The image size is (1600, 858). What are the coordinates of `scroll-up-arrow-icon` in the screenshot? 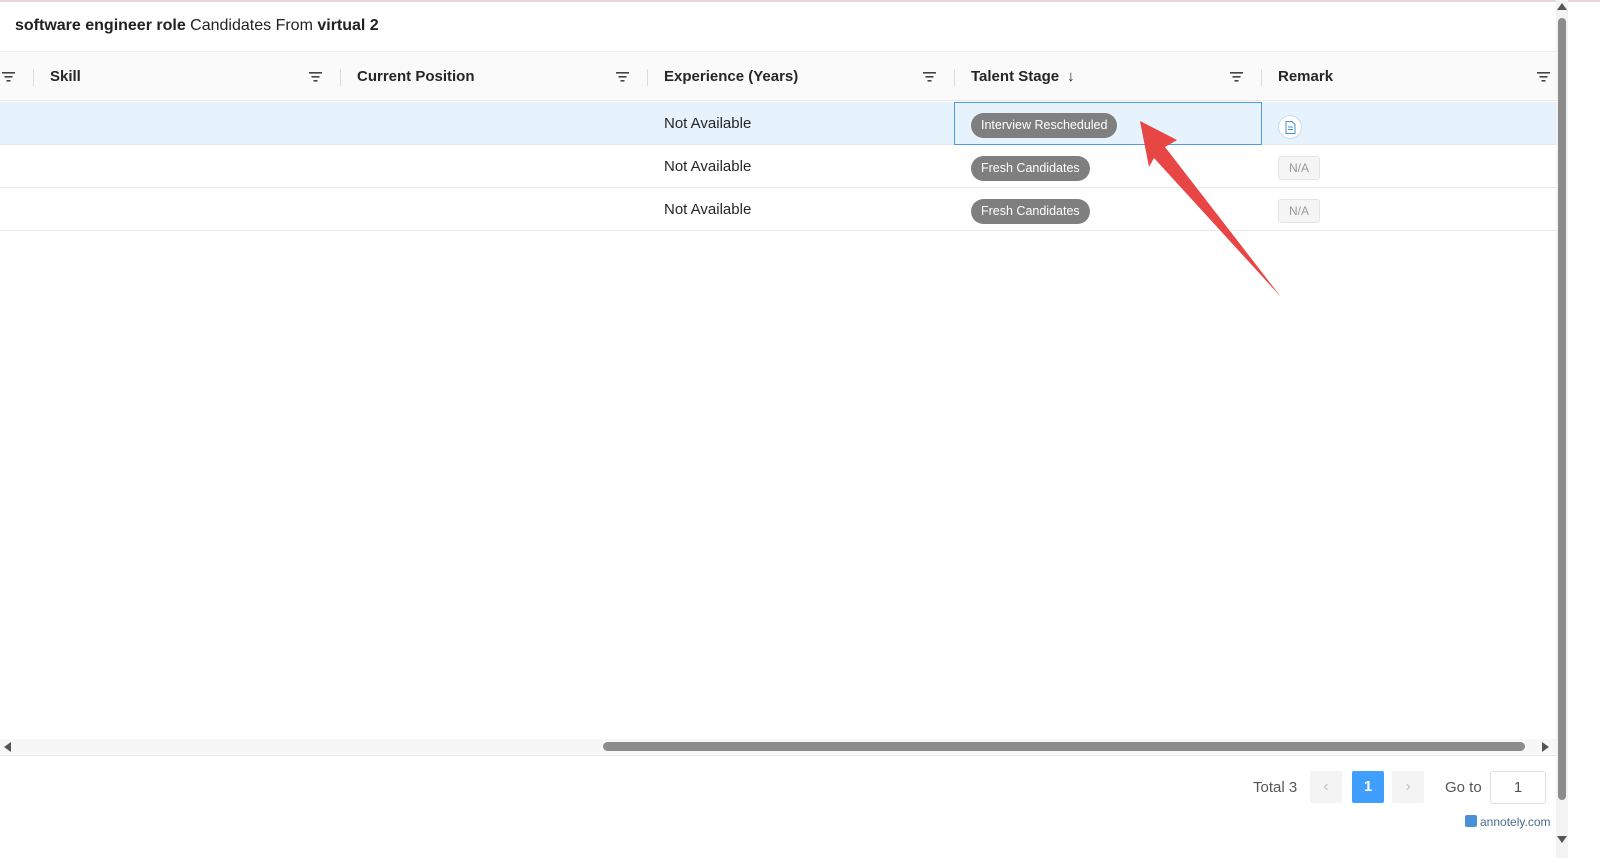 It's located at (1562, 6).